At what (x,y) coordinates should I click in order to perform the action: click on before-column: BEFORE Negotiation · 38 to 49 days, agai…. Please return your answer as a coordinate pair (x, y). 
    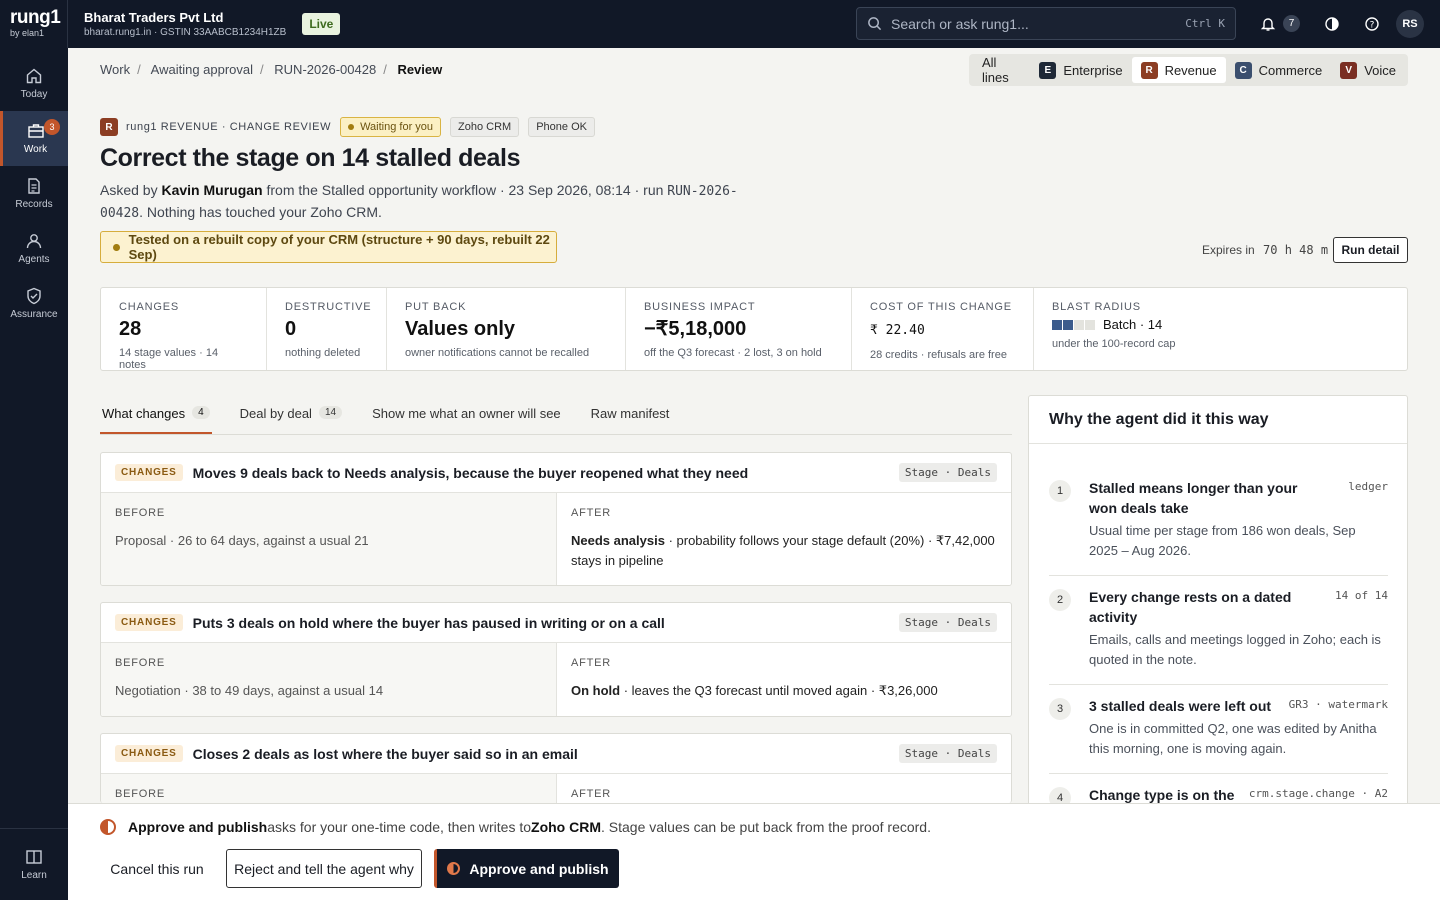
    Looking at the image, I should click on (328, 679).